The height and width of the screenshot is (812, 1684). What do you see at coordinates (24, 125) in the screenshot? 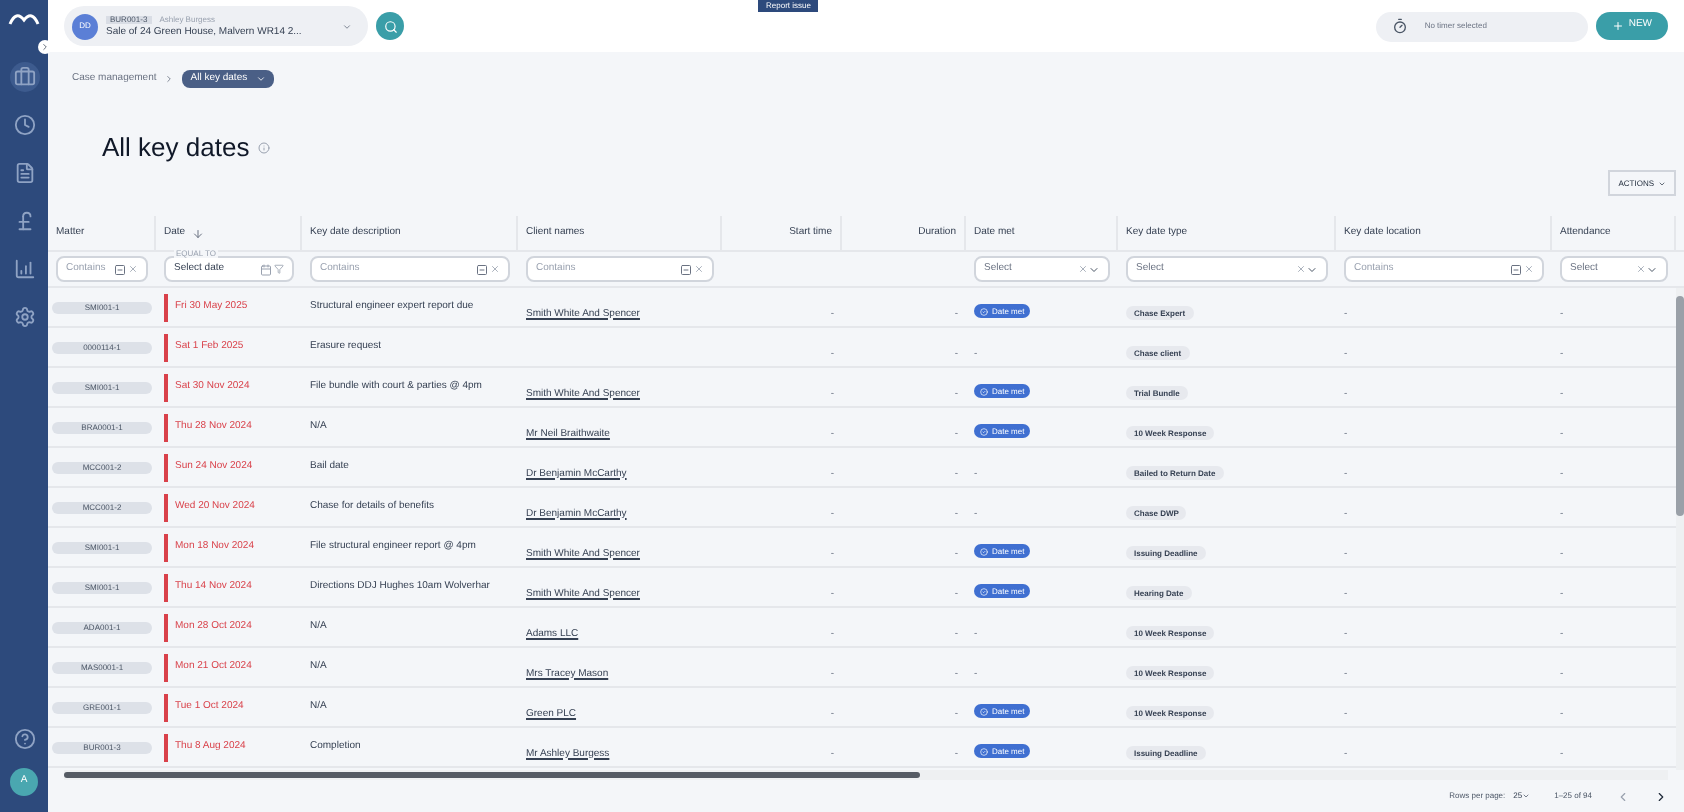
I see `clock-icon` at bounding box center [24, 125].